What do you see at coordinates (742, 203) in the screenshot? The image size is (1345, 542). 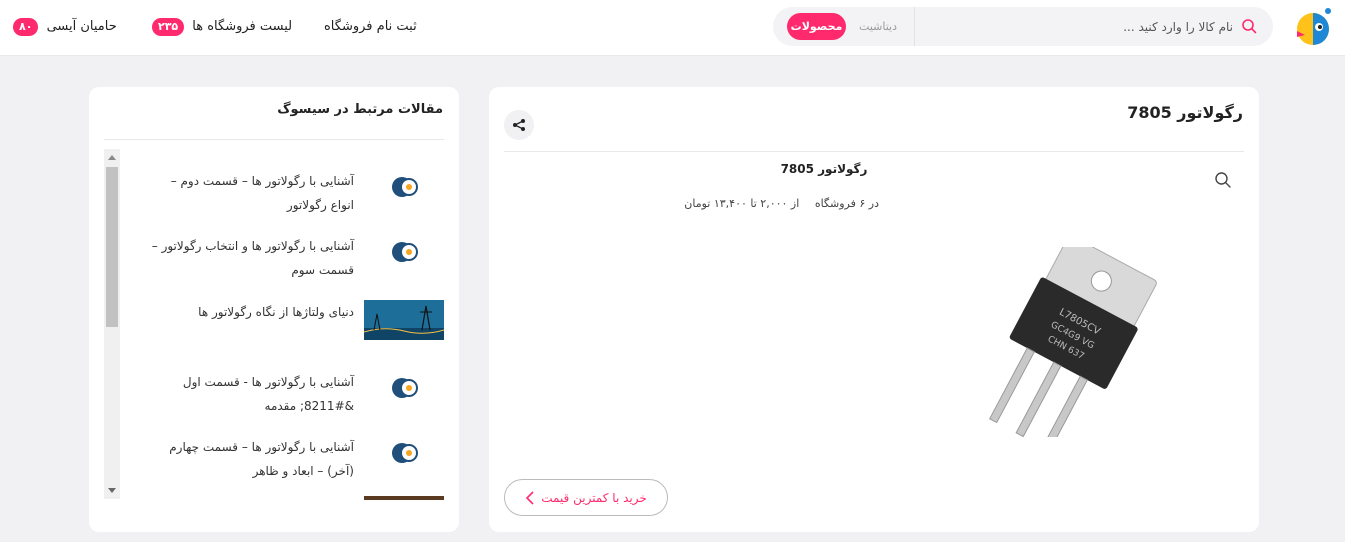 I see `price-range: از ۲,۰۰۰ تا ۱۳,۴۰۰ تومان` at bounding box center [742, 203].